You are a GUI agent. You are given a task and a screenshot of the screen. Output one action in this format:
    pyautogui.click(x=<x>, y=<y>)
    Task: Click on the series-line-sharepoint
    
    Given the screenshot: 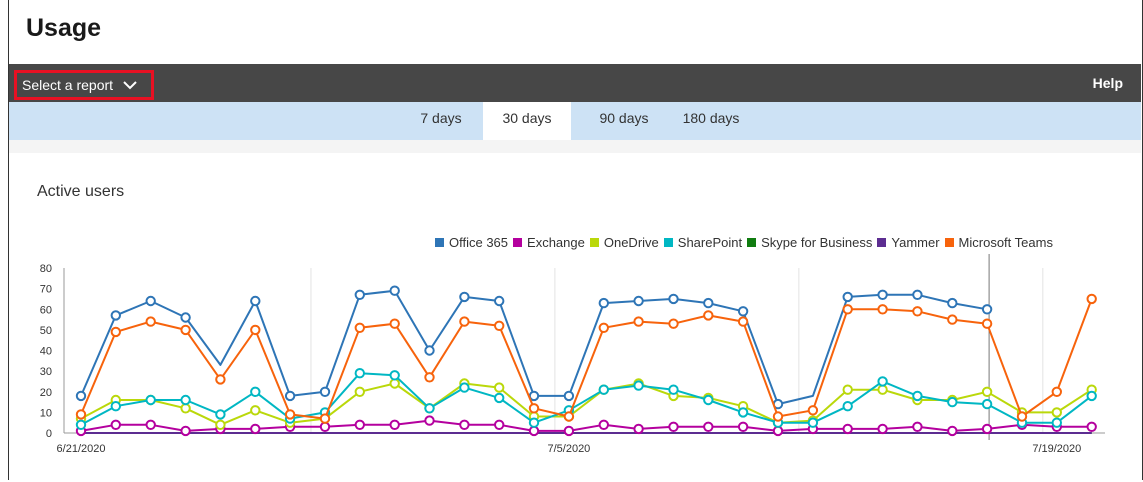 What is the action you would take?
    pyautogui.click(x=586, y=399)
    